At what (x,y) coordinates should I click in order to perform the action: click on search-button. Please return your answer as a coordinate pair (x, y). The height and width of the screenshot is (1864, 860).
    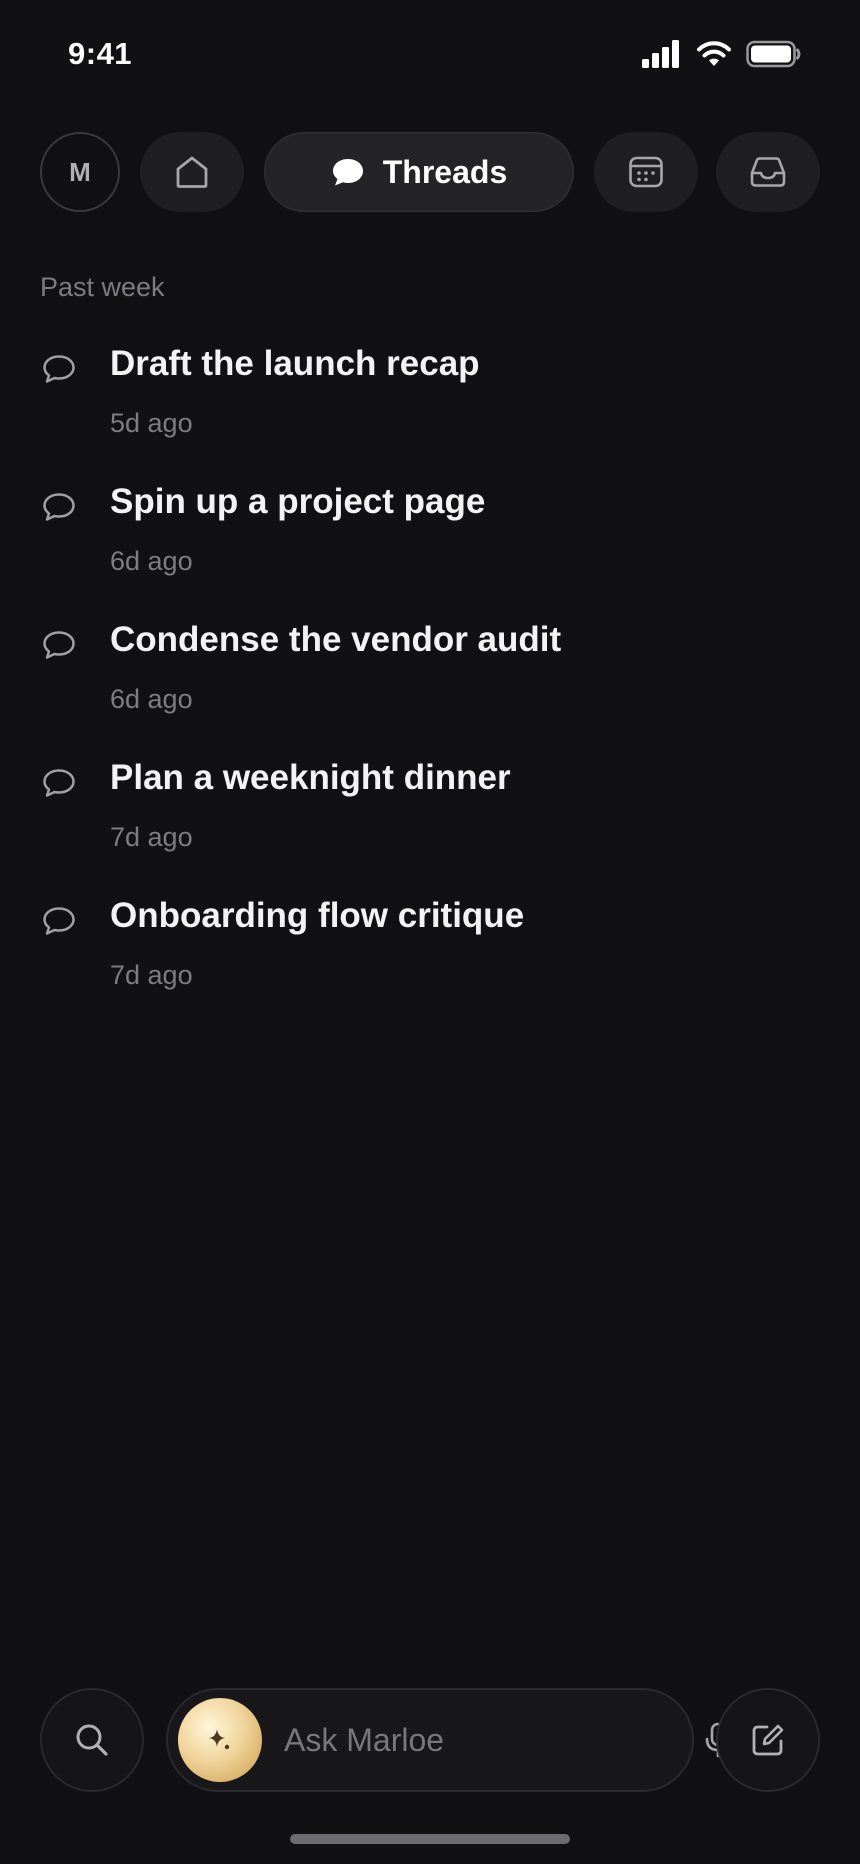
    Looking at the image, I should click on (92, 1740).